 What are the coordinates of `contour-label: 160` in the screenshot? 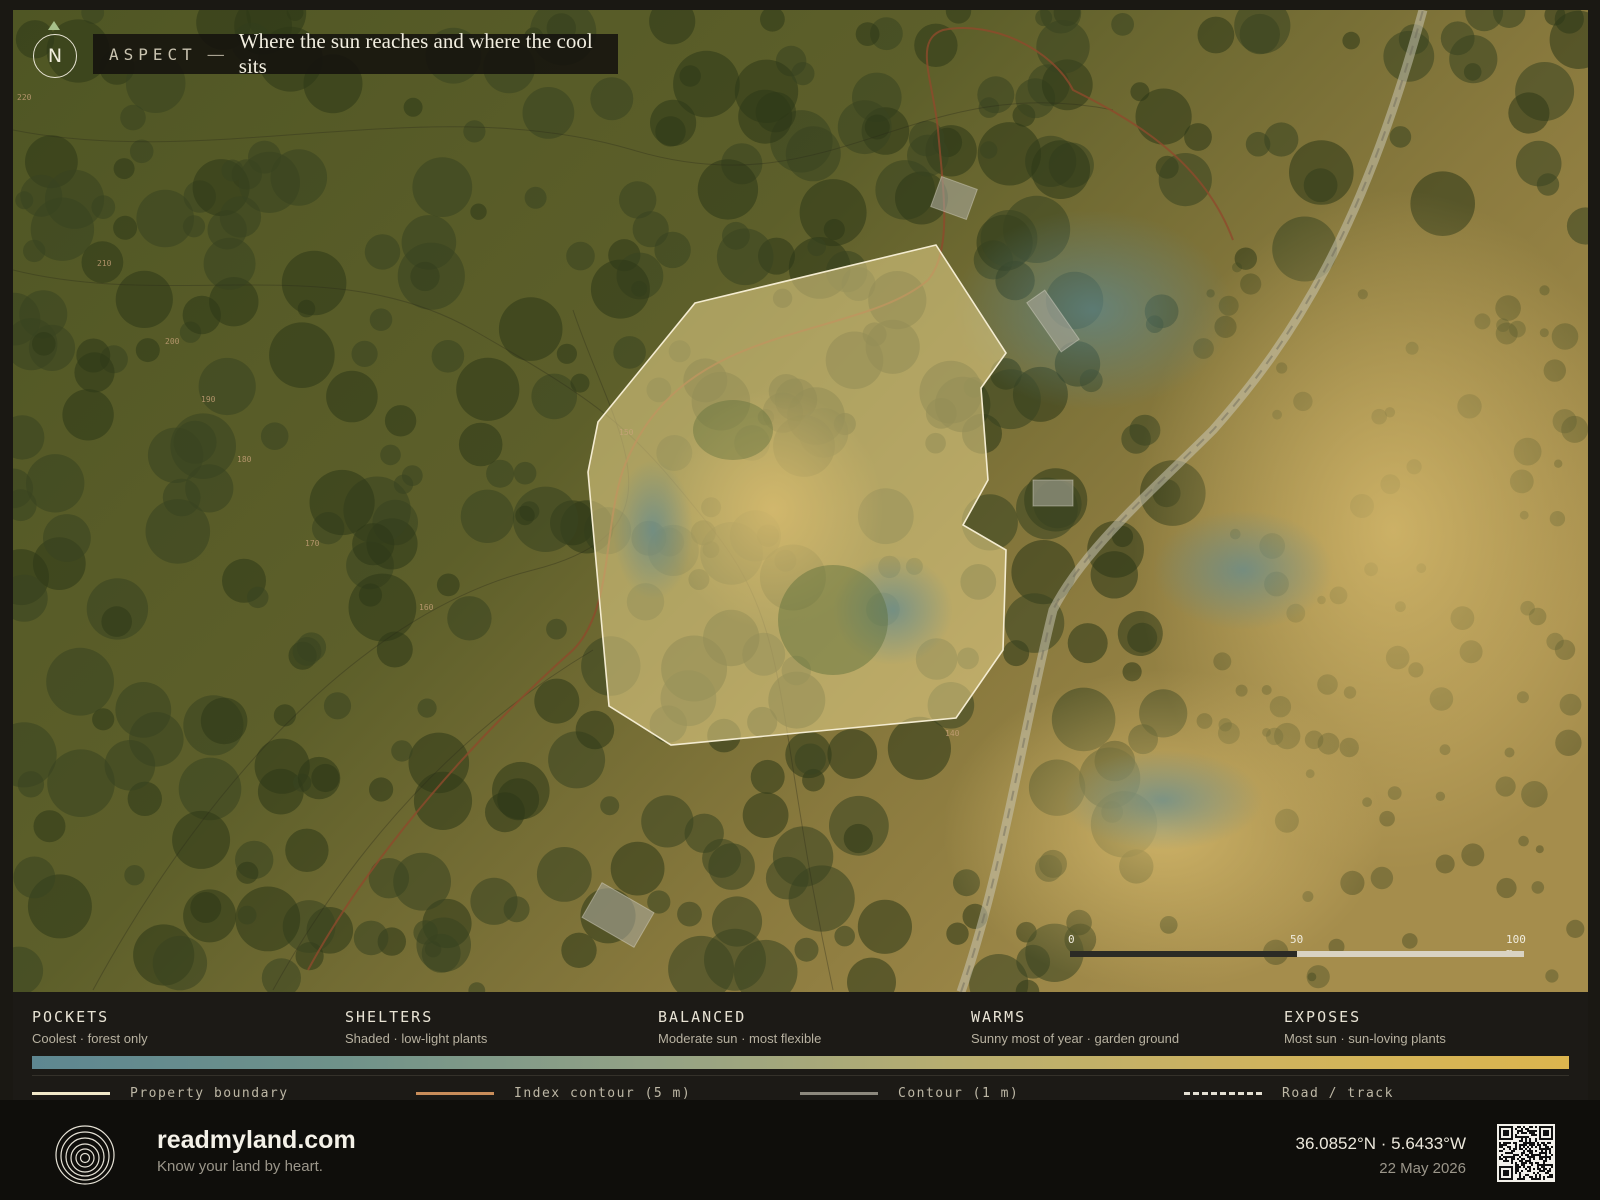 It's located at (426, 607).